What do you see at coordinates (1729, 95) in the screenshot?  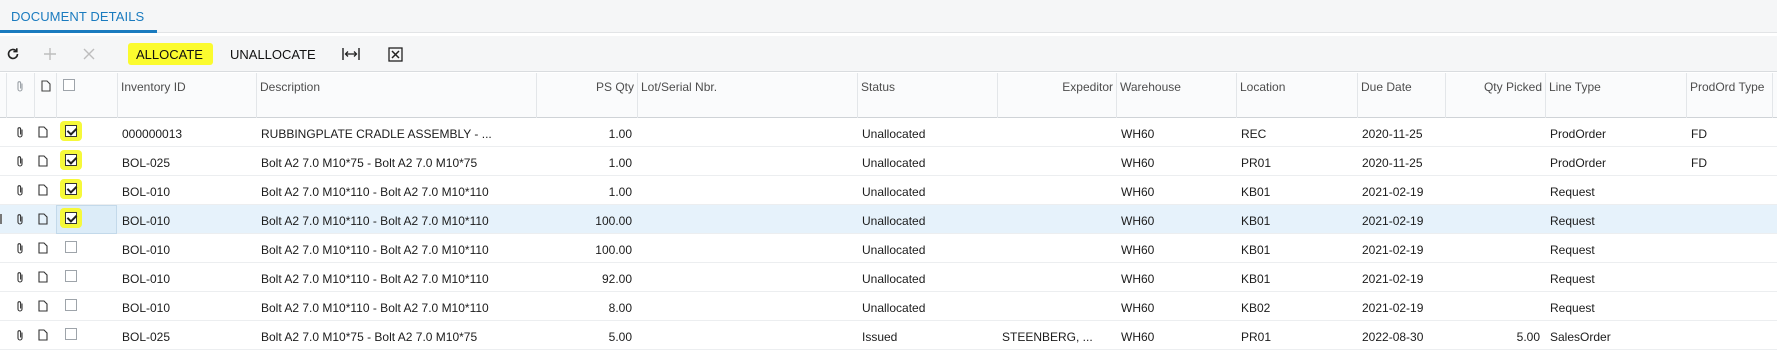 I see `header-prodord-type: ProdOrd Type` at bounding box center [1729, 95].